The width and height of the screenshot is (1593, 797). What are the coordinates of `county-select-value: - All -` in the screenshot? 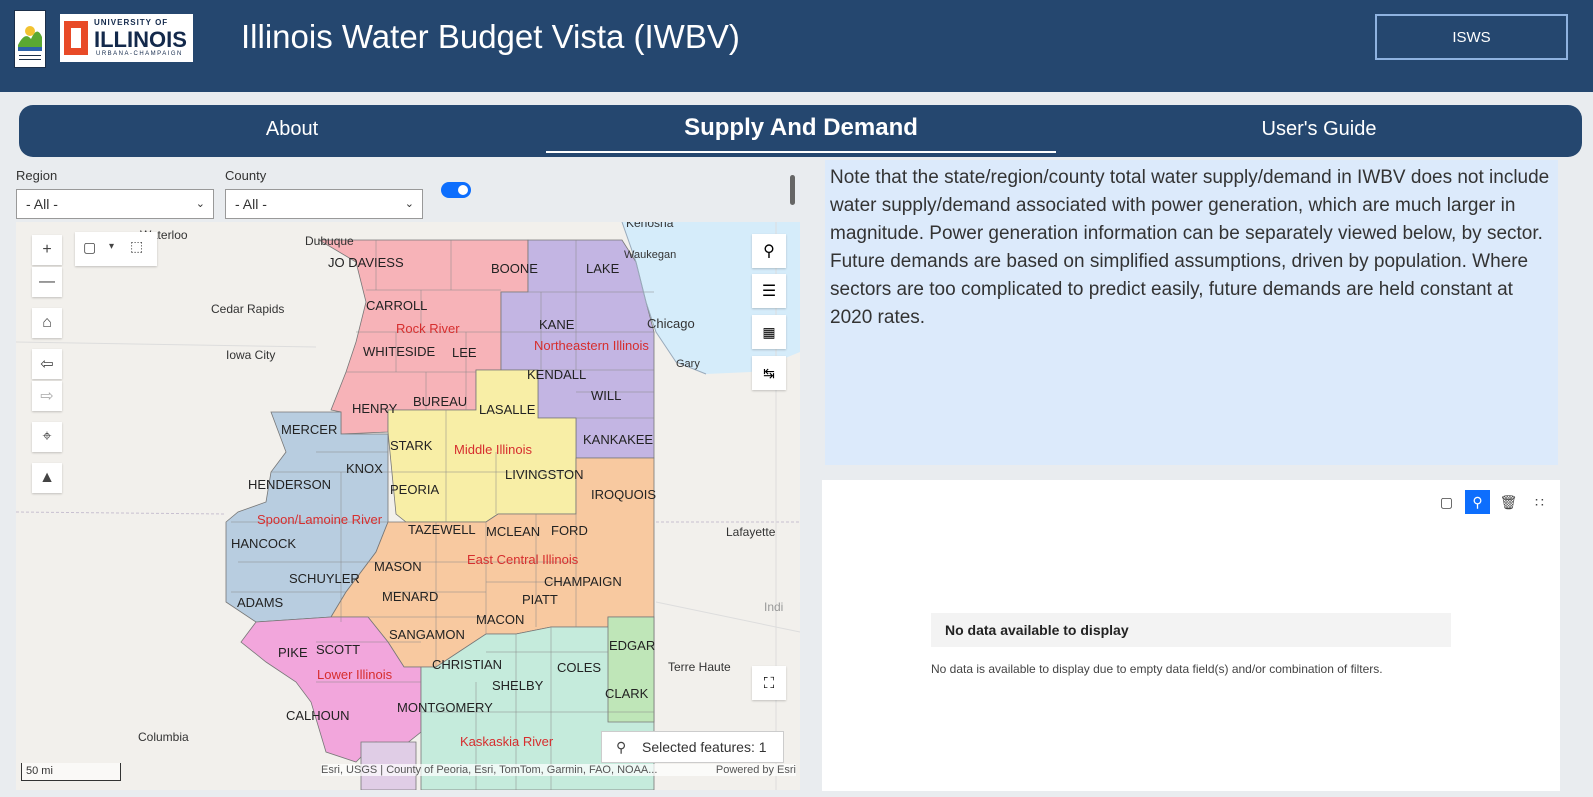 It's located at (251, 204).